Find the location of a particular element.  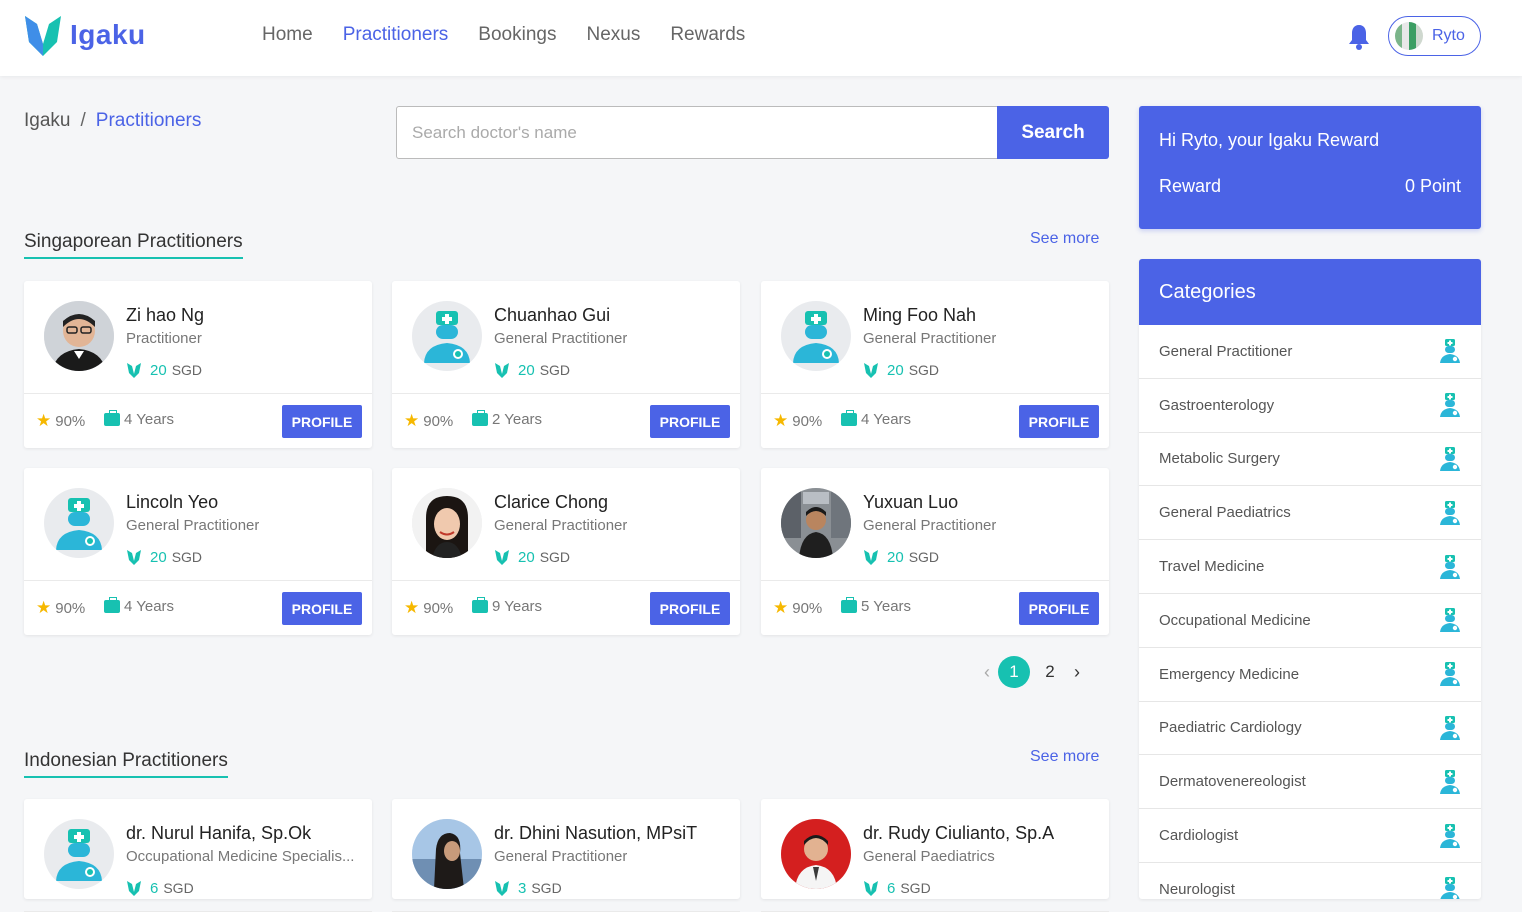

igaku-logo: Igaku is located at coordinates (84, 35).